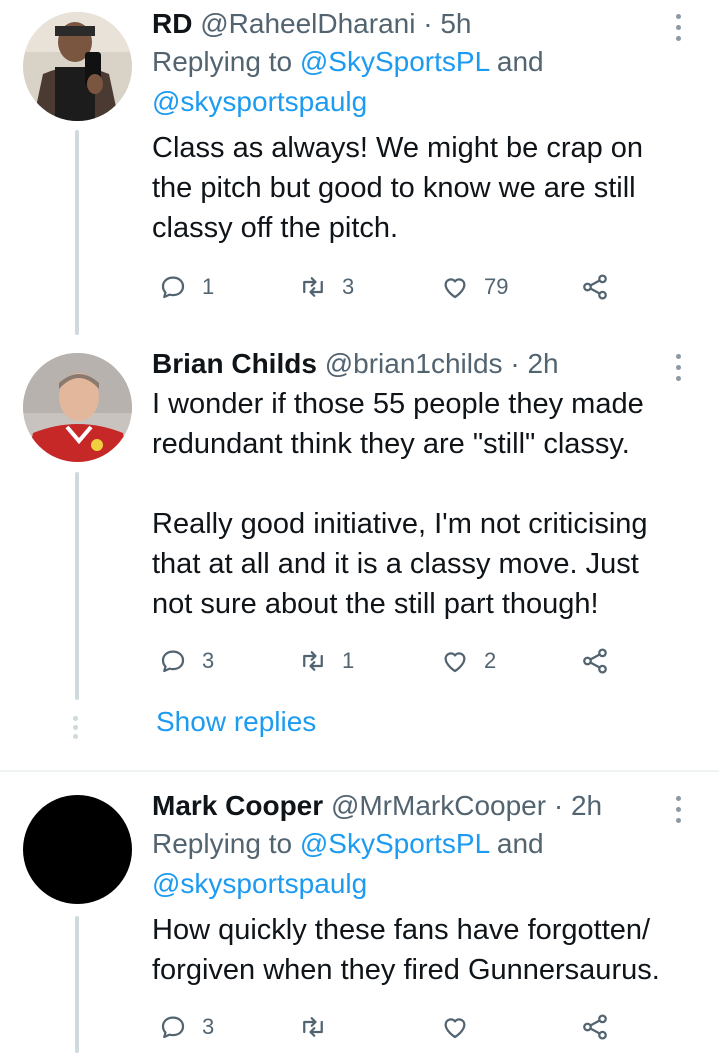  What do you see at coordinates (326, 287) in the screenshot?
I see `retweet-button: 3` at bounding box center [326, 287].